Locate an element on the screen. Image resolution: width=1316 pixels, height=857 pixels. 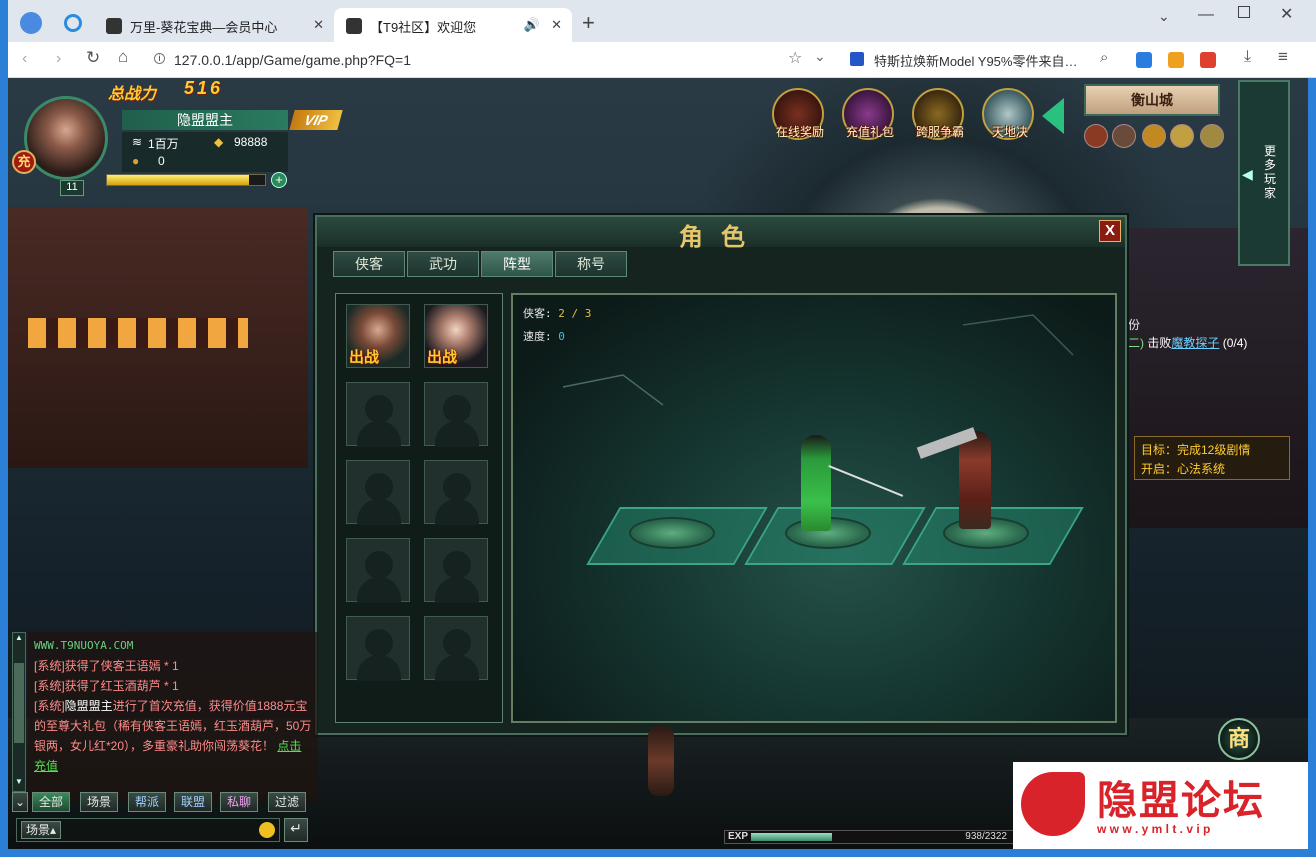
channel-private: 私聊 is located at coordinates (239, 802).